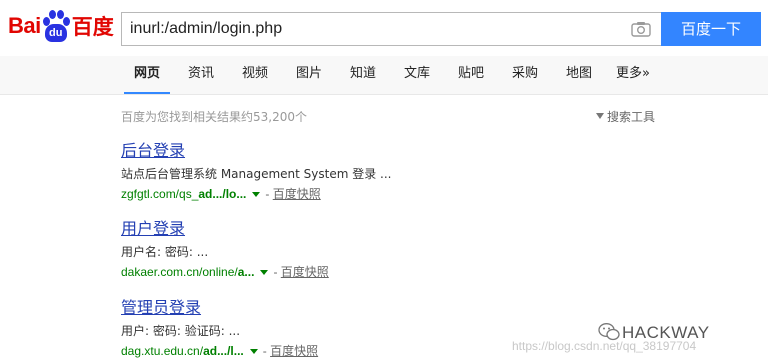  I want to click on baidu-logo: Bai du 百度, so click(61, 26).